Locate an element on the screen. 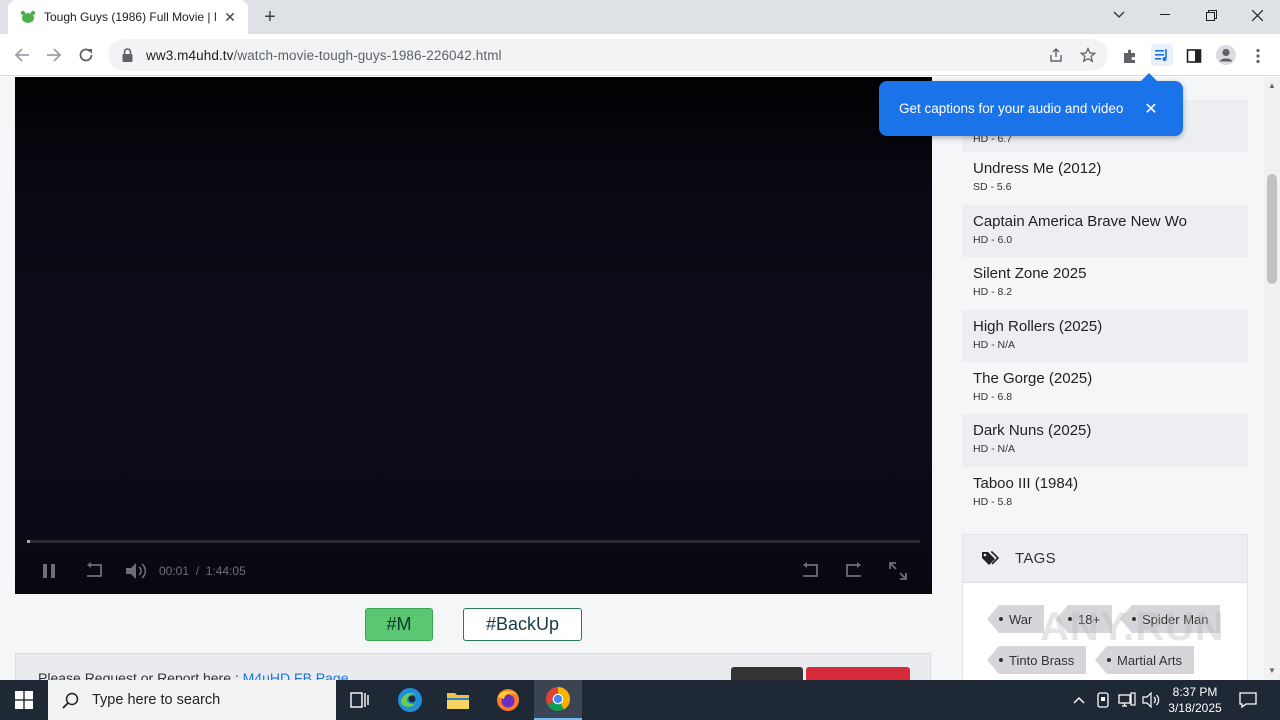 This screenshot has width=1280, height=720. tab-strip: Tough Guys (1986) Full Movie | N ✕ + is located at coordinates (640, 17).